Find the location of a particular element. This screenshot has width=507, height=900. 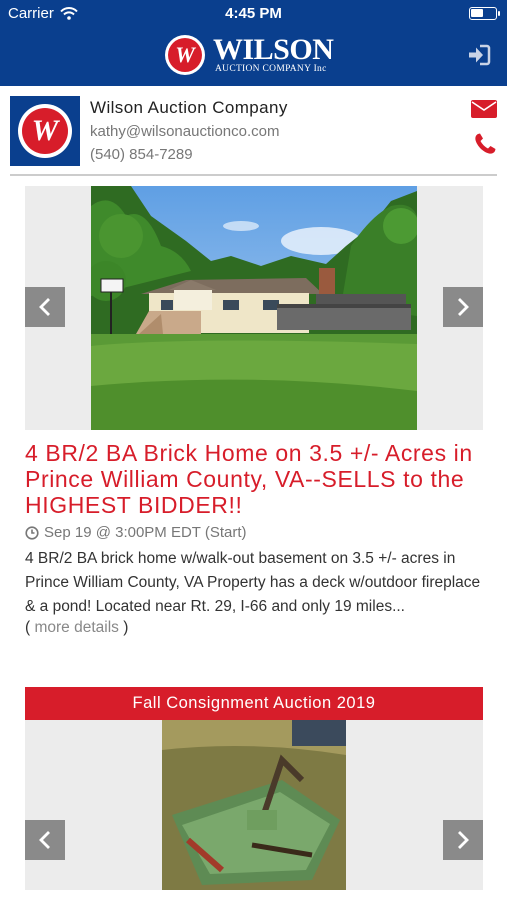

company-logo-ring: W is located at coordinates (45, 131).